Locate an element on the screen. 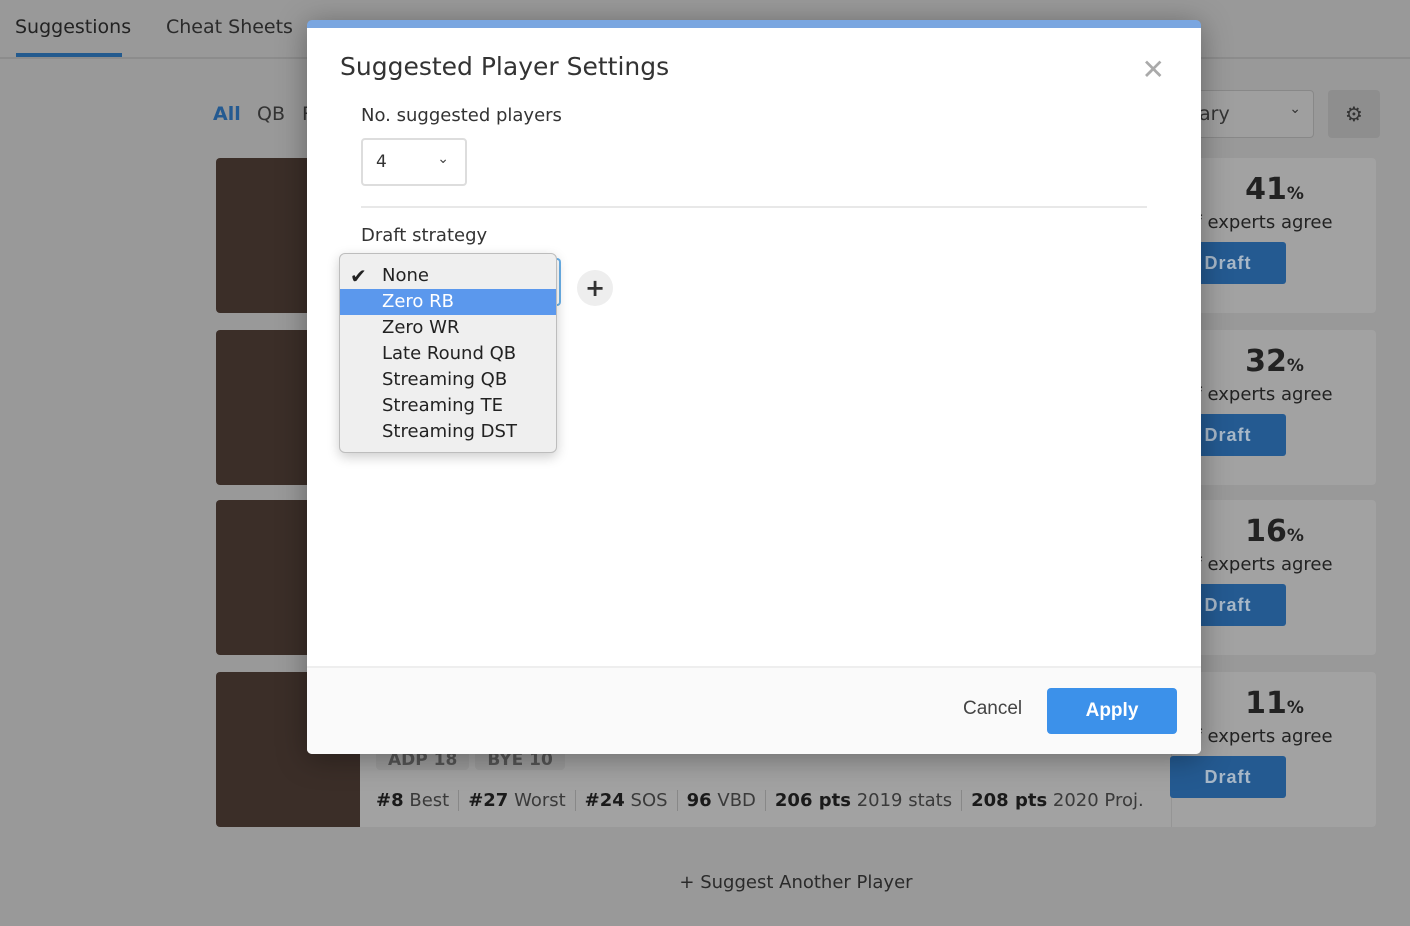 This screenshot has width=1410, height=926. option-zero-rb: Zero RB is located at coordinates (448, 302).